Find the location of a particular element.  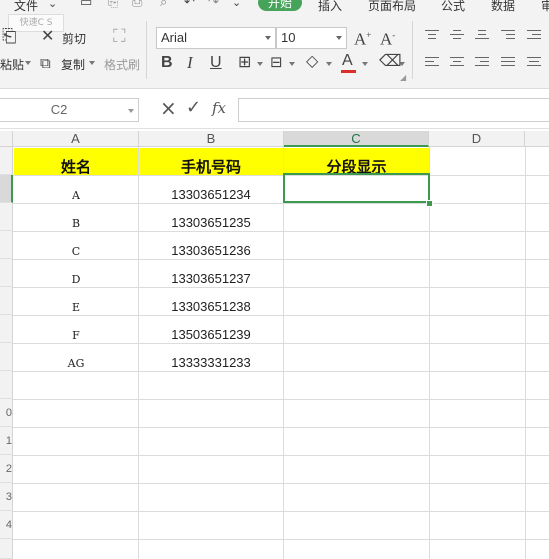

column-header-b: B is located at coordinates (211, 139).